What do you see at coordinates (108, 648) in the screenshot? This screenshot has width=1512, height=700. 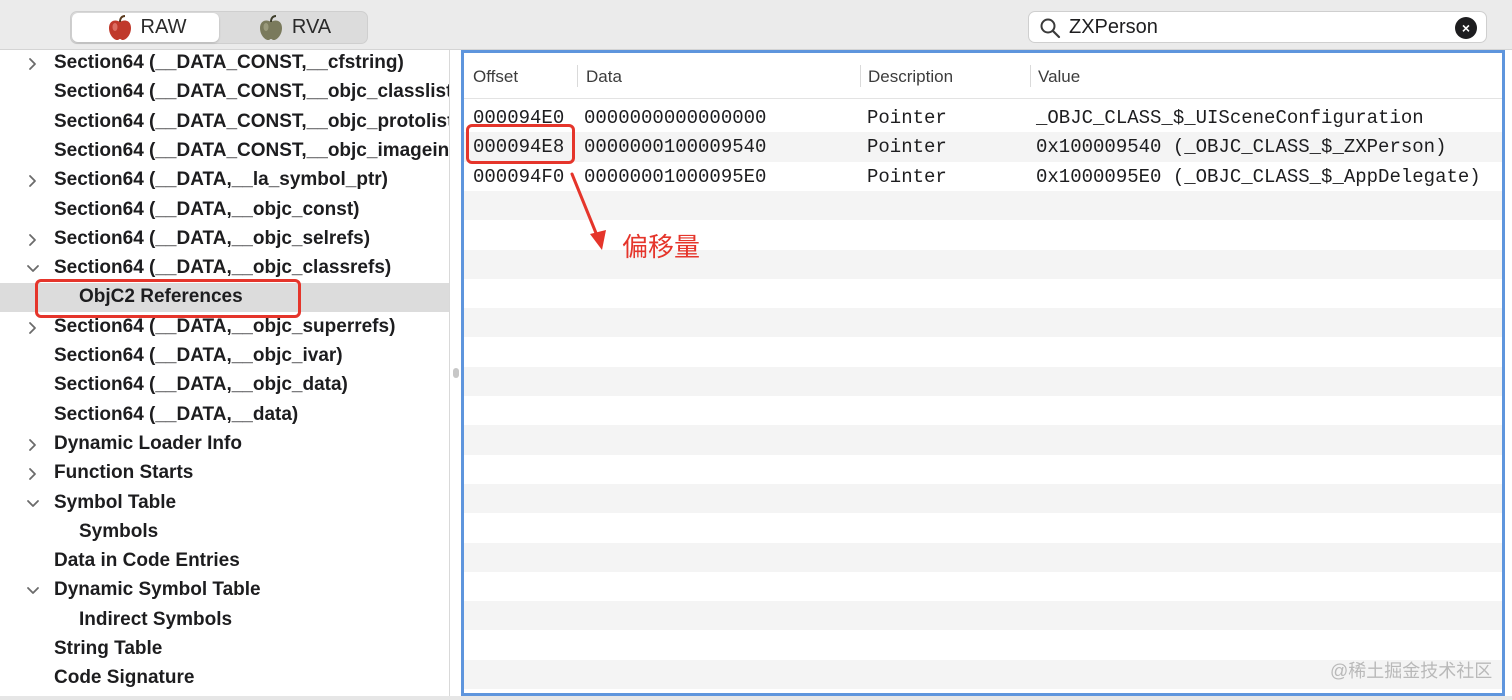 I see `sidebar-item-label: String Table` at bounding box center [108, 648].